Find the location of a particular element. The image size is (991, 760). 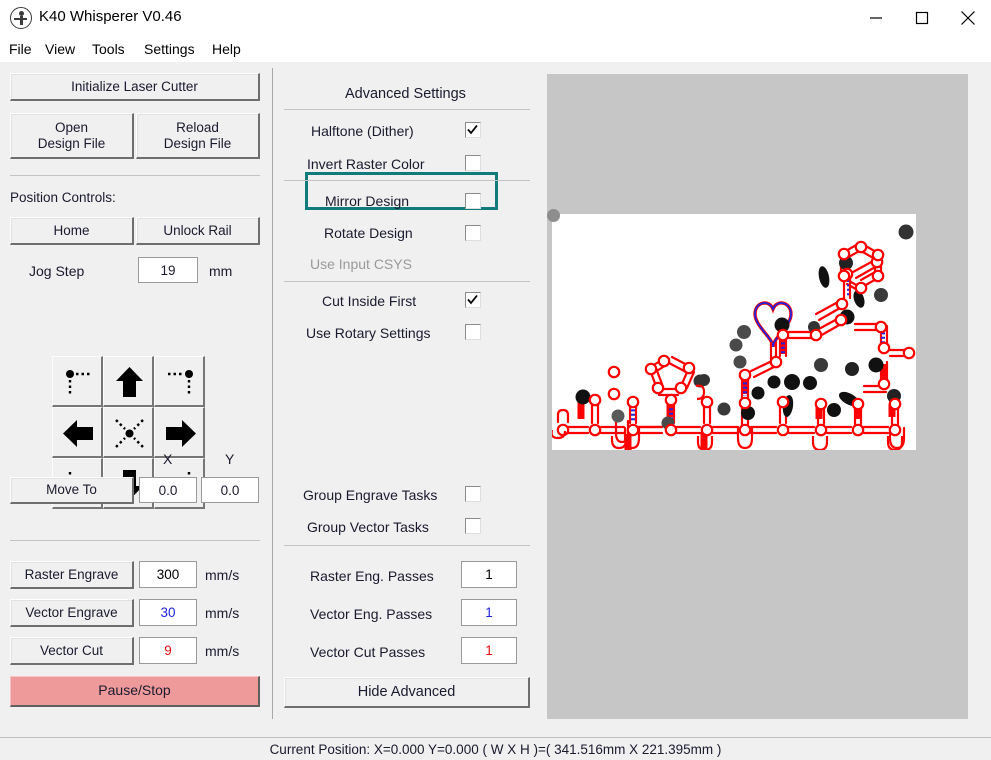

jog-center-button is located at coordinates (128, 432).